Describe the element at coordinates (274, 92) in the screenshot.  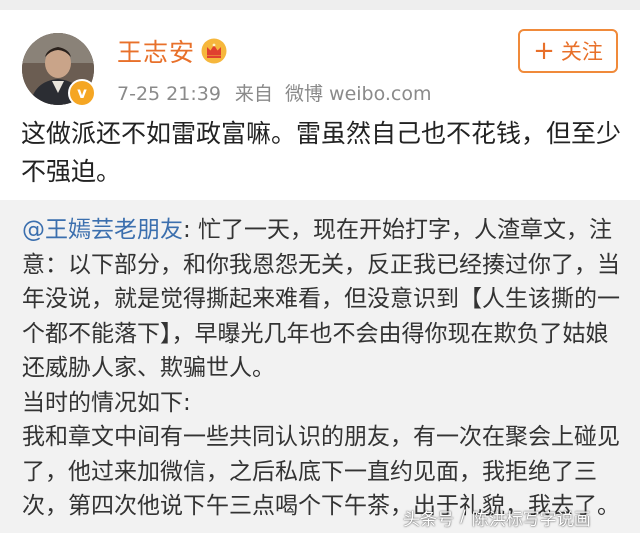
I see `post-meta: 7-25 21:39 来自 微博 weibo.com` at that location.